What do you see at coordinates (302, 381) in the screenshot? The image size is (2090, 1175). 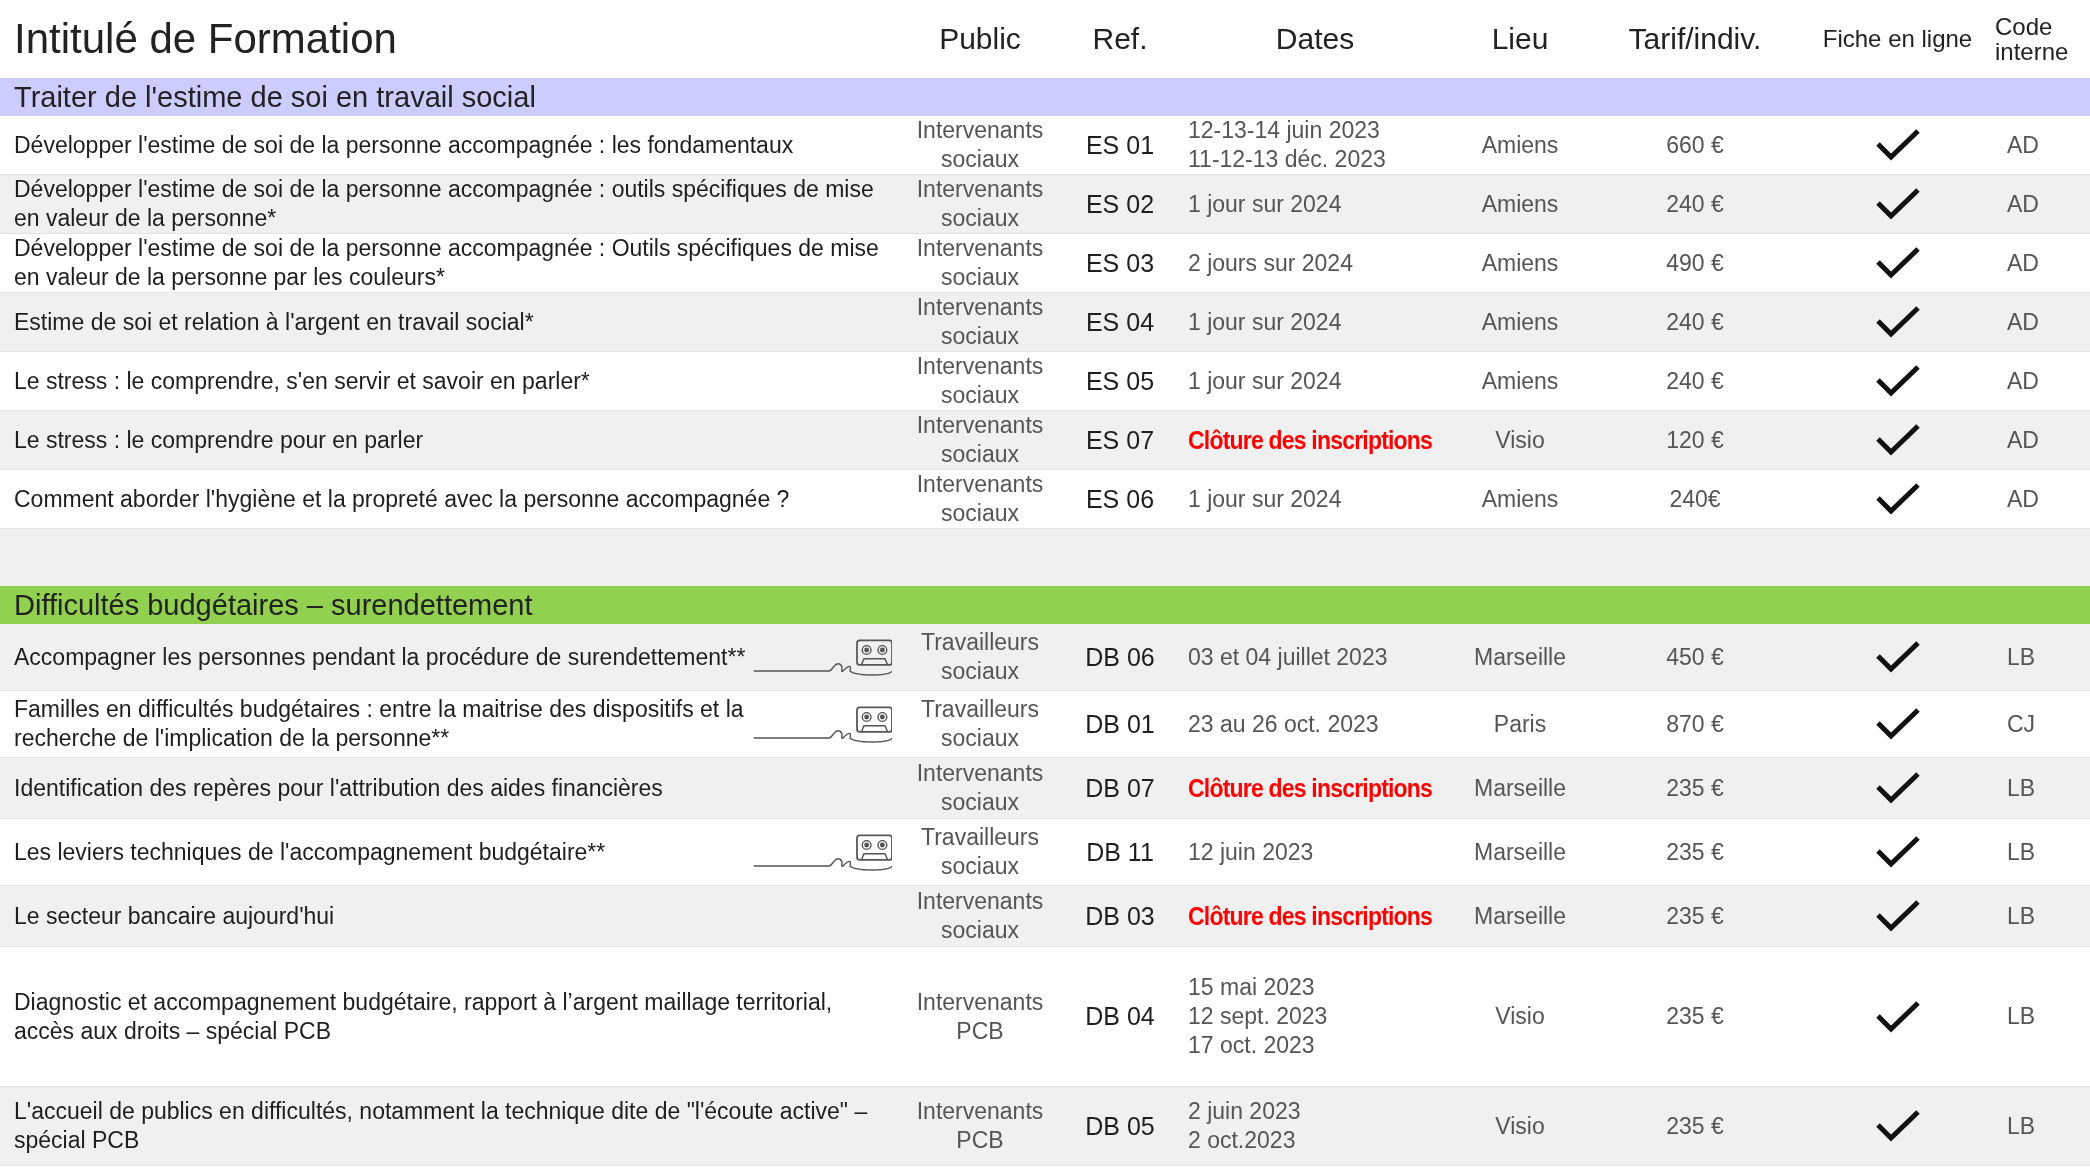 I see `course-title: Le stress : le comprendre, s'en servir et savoir en parler*` at bounding box center [302, 381].